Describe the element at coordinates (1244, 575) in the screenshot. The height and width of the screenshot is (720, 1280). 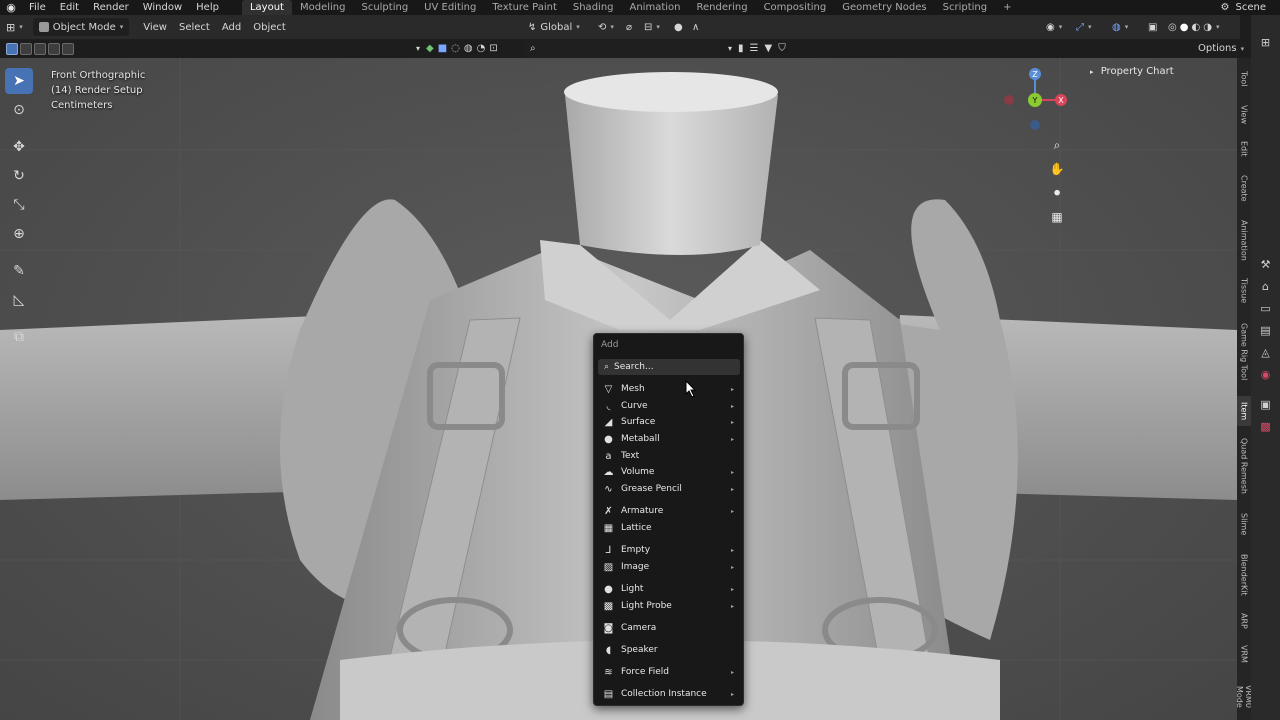
I see `side-tab-blenderkit: BlenderKit` at that location.